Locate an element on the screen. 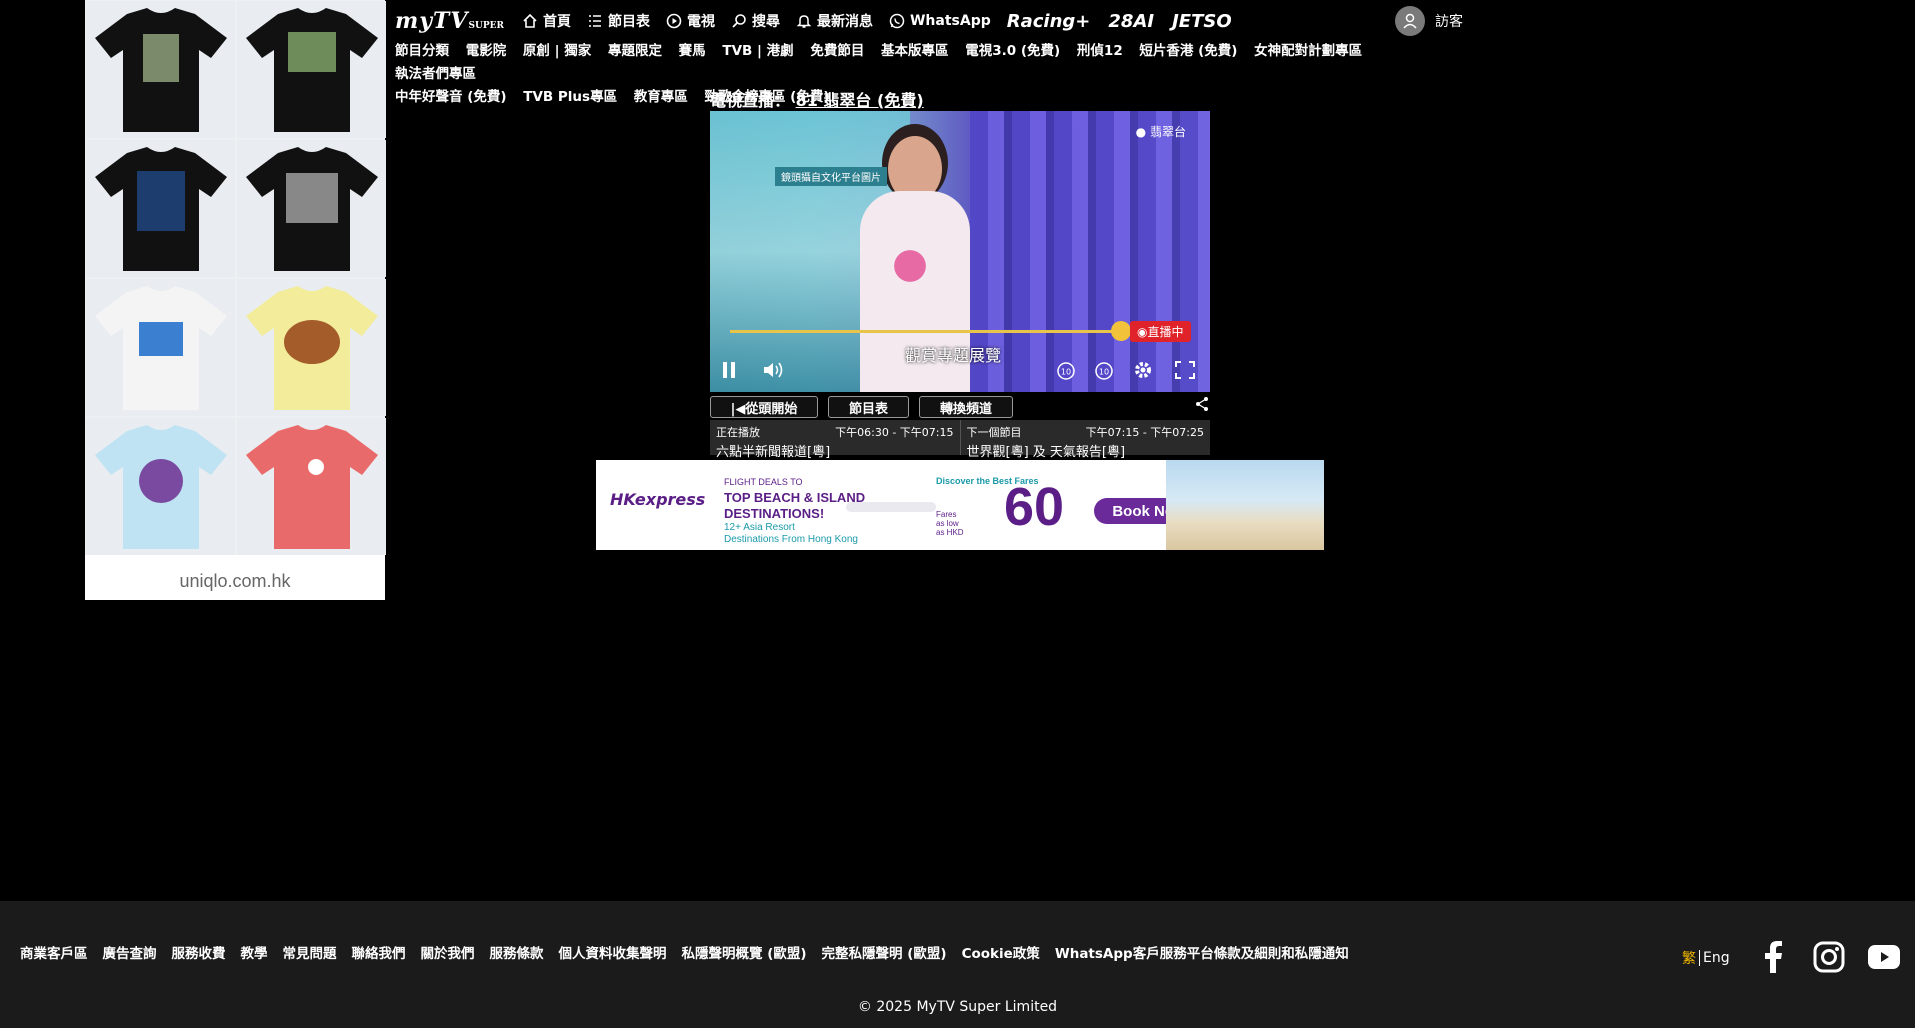 This screenshot has width=1915, height=1028. racing-plus-logo: Racing+ is located at coordinates (1049, 21).